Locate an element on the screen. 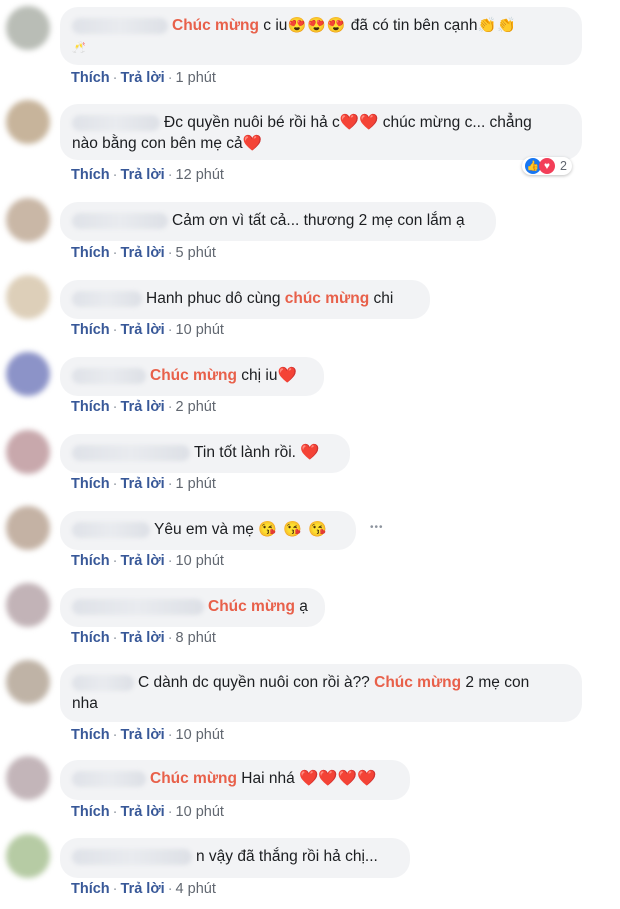 The width and height of the screenshot is (620, 909). heart-emoji: ❤️❤️ is located at coordinates (359, 122).